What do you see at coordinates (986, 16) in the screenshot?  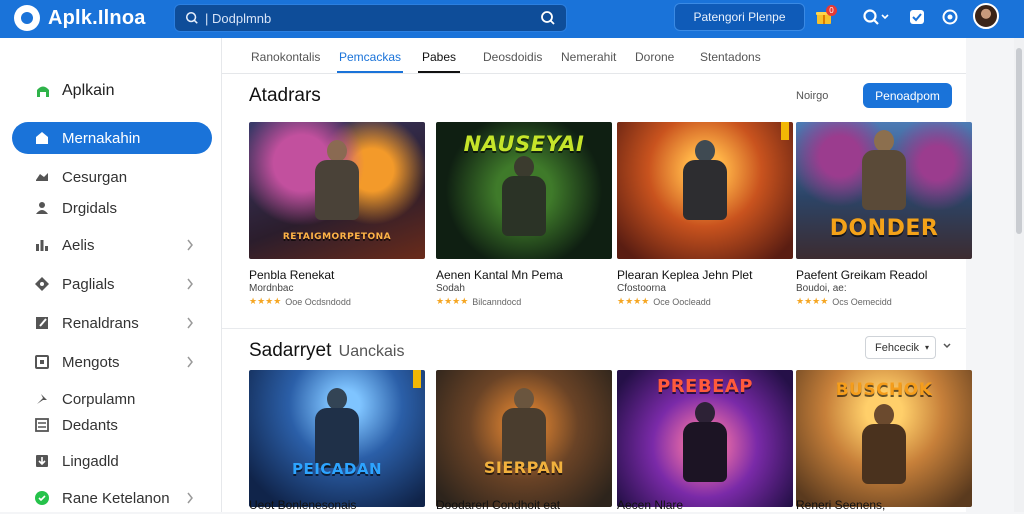 I see `avatar` at bounding box center [986, 16].